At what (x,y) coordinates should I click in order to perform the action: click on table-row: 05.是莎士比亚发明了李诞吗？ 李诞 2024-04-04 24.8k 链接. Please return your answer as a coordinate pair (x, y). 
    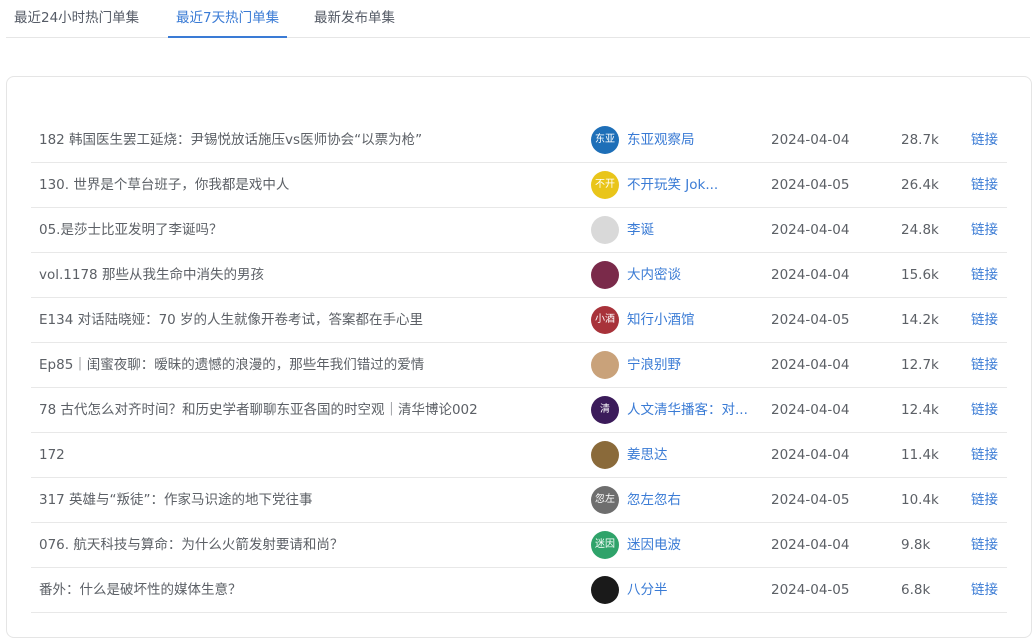
    Looking at the image, I should click on (519, 230).